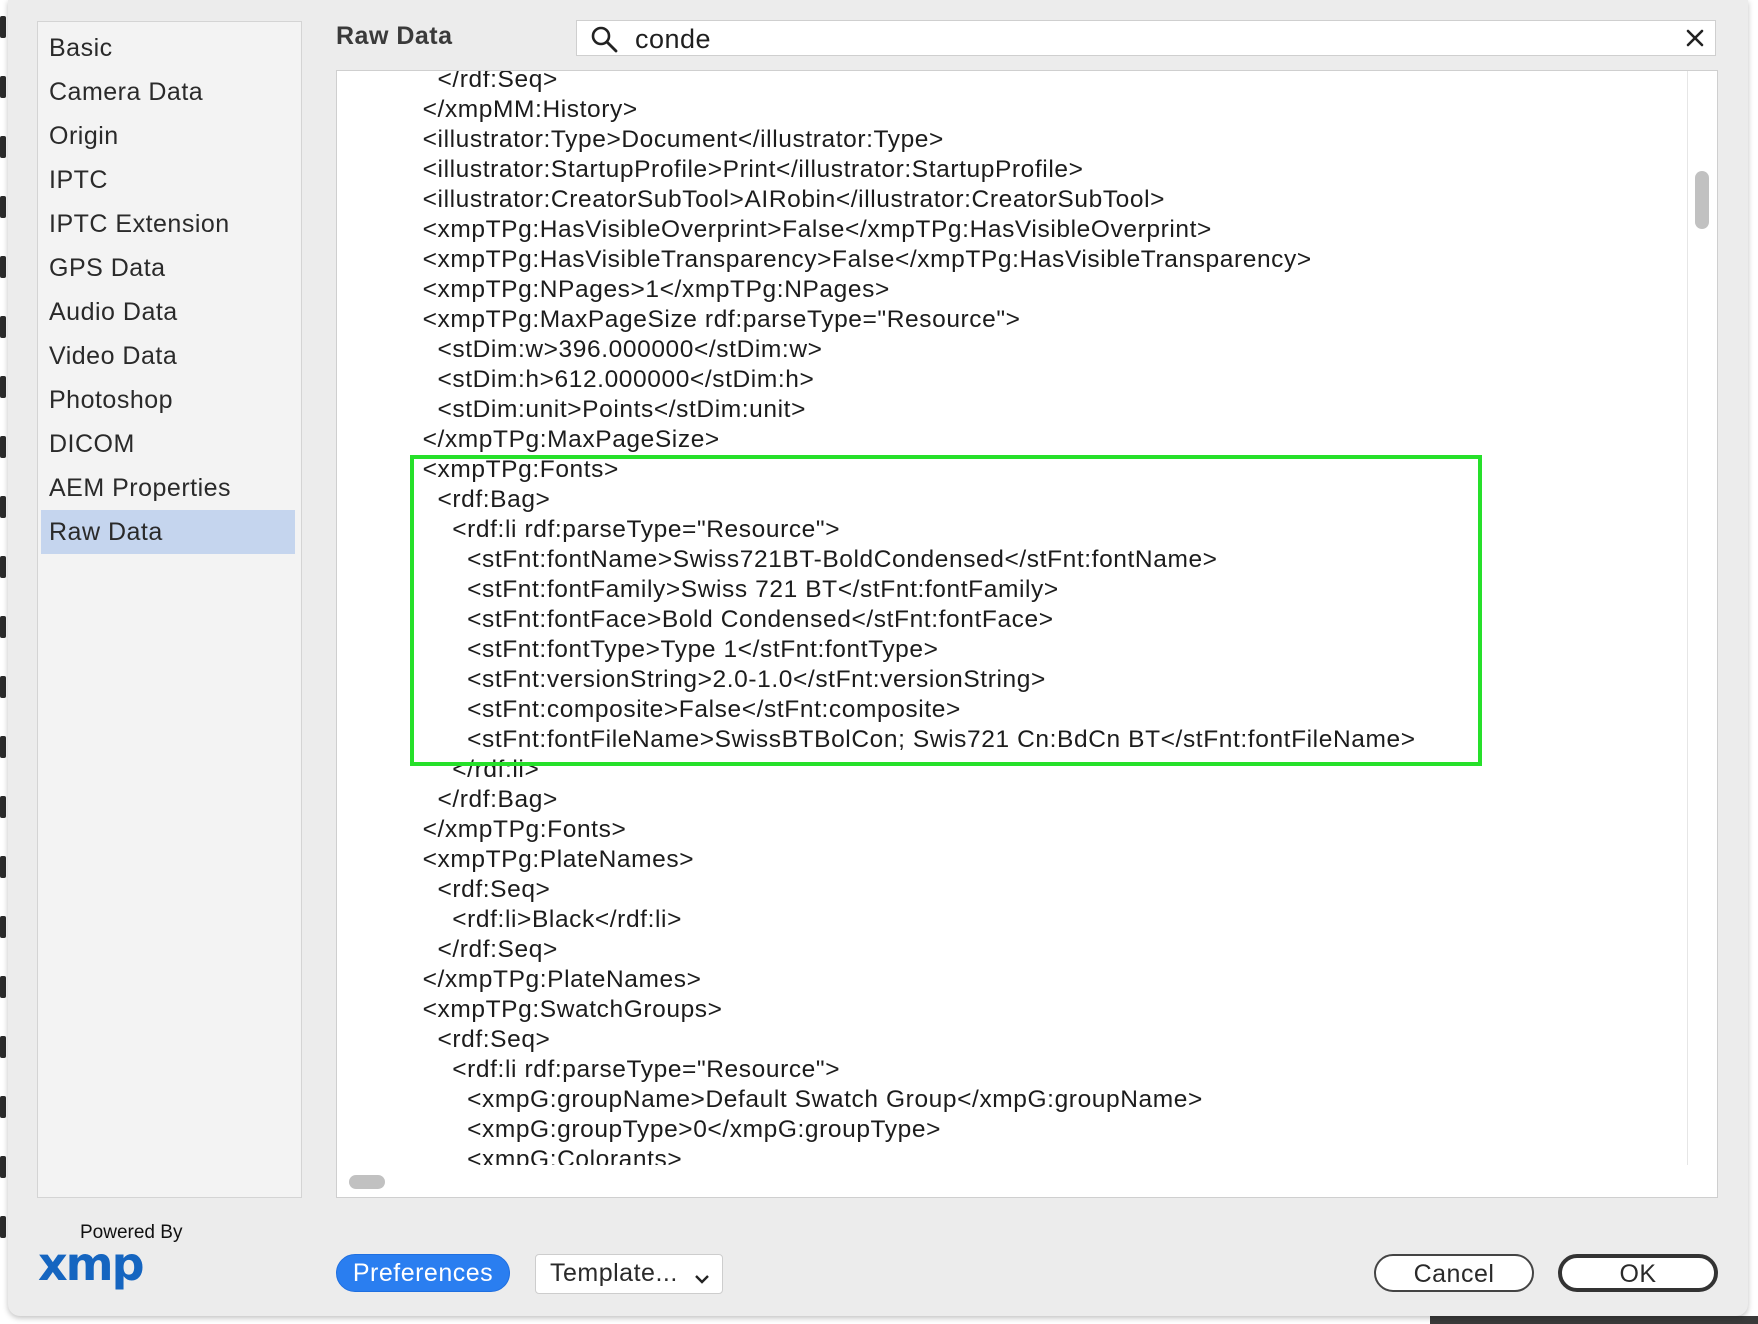  What do you see at coordinates (608, 349) in the screenshot?
I see `raw-data-line: <stDim:w>396.000000</stDim:w>` at bounding box center [608, 349].